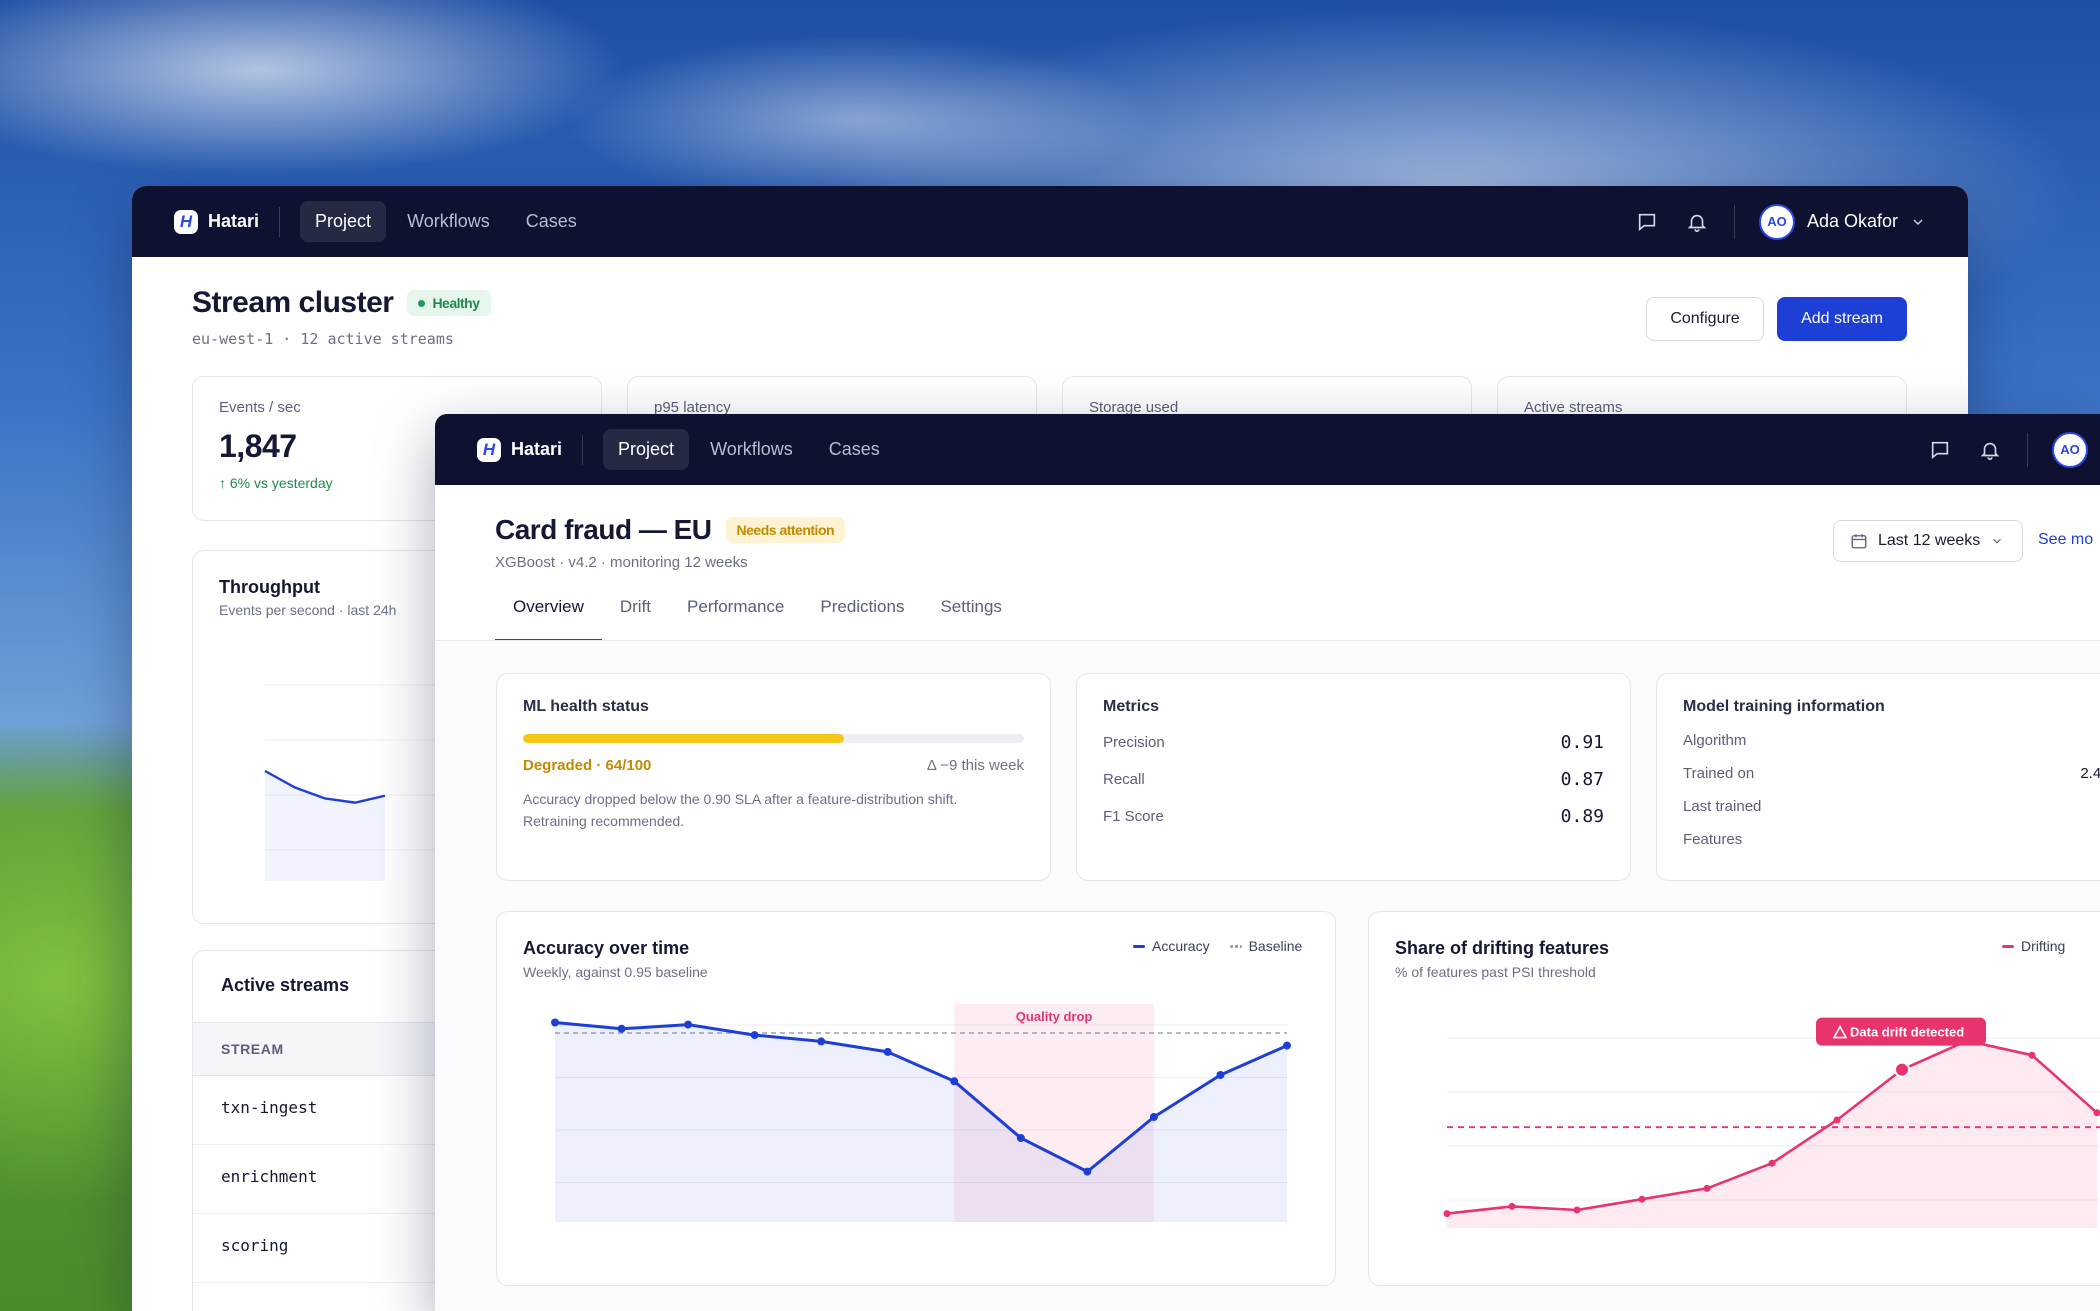 The height and width of the screenshot is (1311, 2100). Describe the element at coordinates (1771, 1122) in the screenshot. I see `drift-chart: Data drift detected` at that location.